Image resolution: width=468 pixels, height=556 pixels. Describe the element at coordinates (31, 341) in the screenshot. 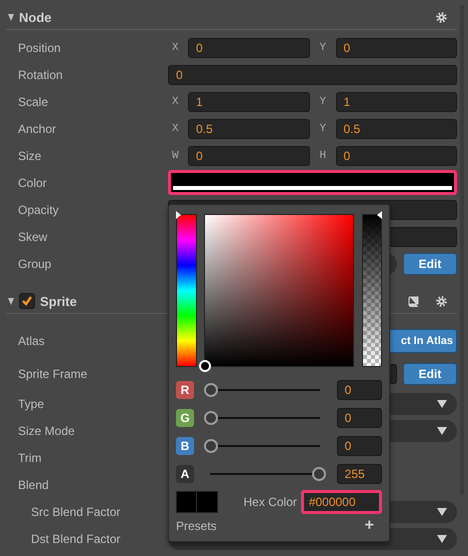

I see `property-label: Atlas` at that location.